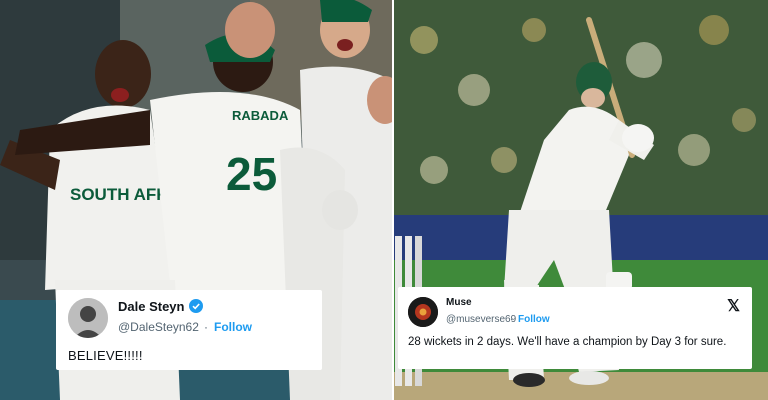  Describe the element at coordinates (158, 327) in the screenshot. I see `tweet-author-handle: @DaleSteyn62` at that location.